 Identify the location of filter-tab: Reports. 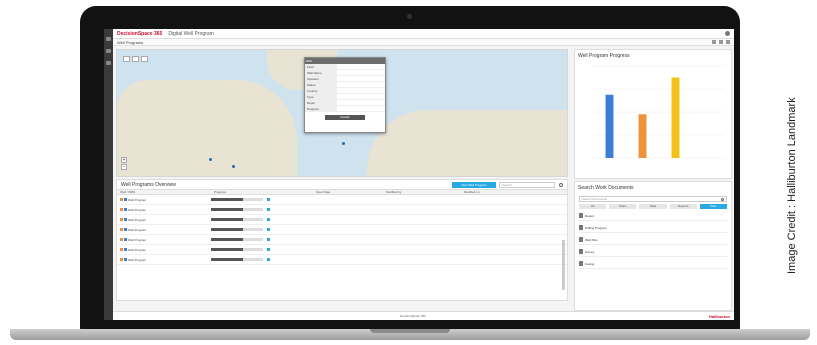
(683, 206).